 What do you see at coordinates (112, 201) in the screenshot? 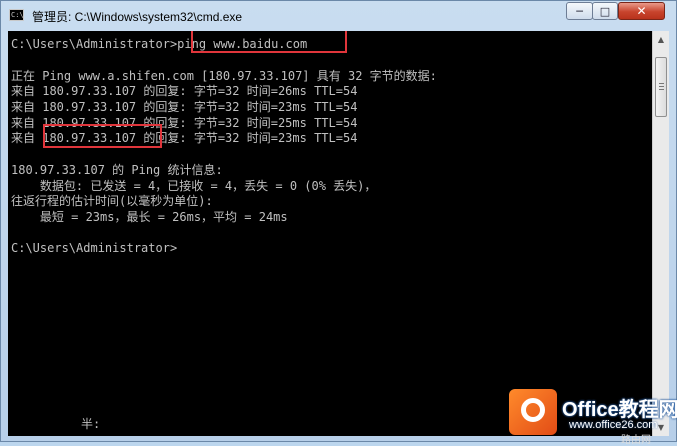
I see `console-line: 往返行程的估计时间(以毫秒为单位):` at bounding box center [112, 201].